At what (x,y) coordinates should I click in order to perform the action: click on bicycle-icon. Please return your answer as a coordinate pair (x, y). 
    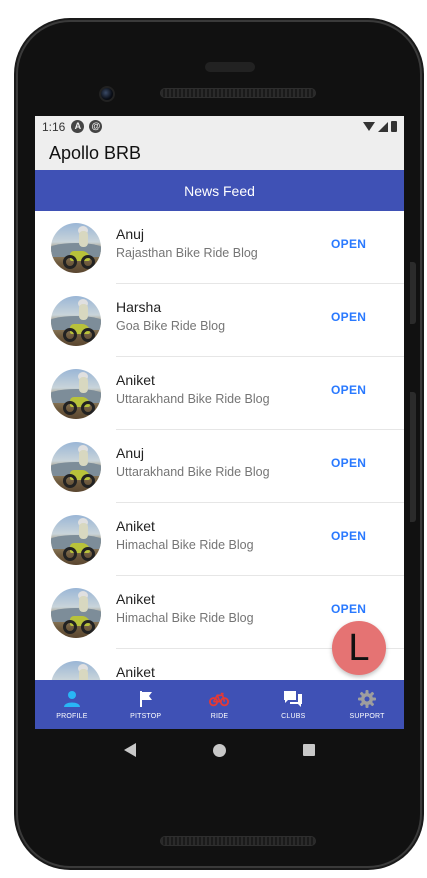
    Looking at the image, I should click on (219, 699).